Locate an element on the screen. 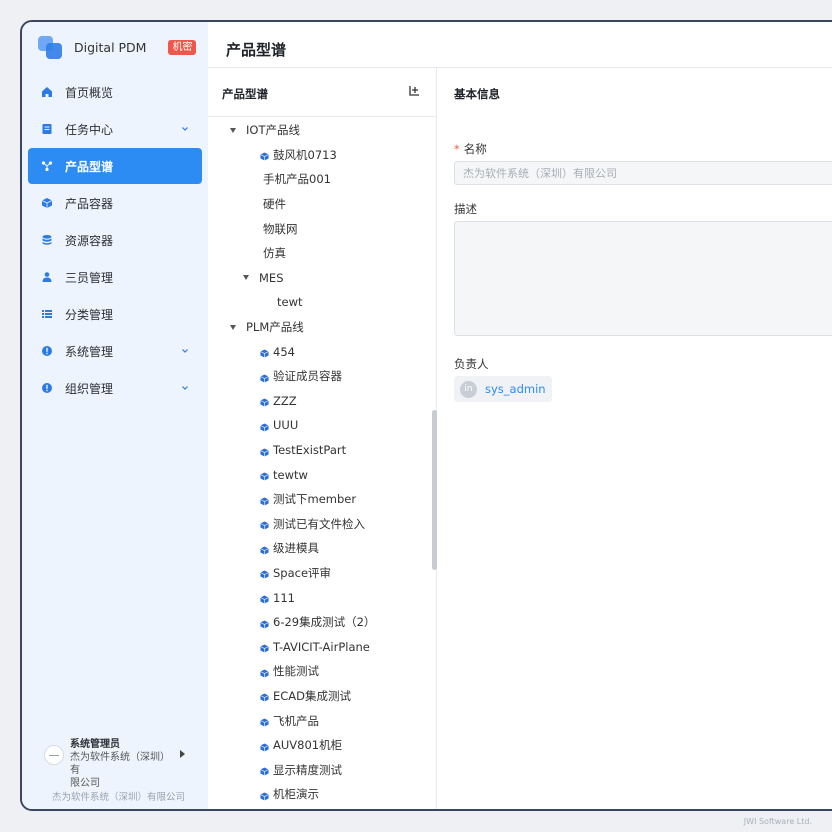 The height and width of the screenshot is (832, 832). tree-node: UUU is located at coordinates (320, 425).